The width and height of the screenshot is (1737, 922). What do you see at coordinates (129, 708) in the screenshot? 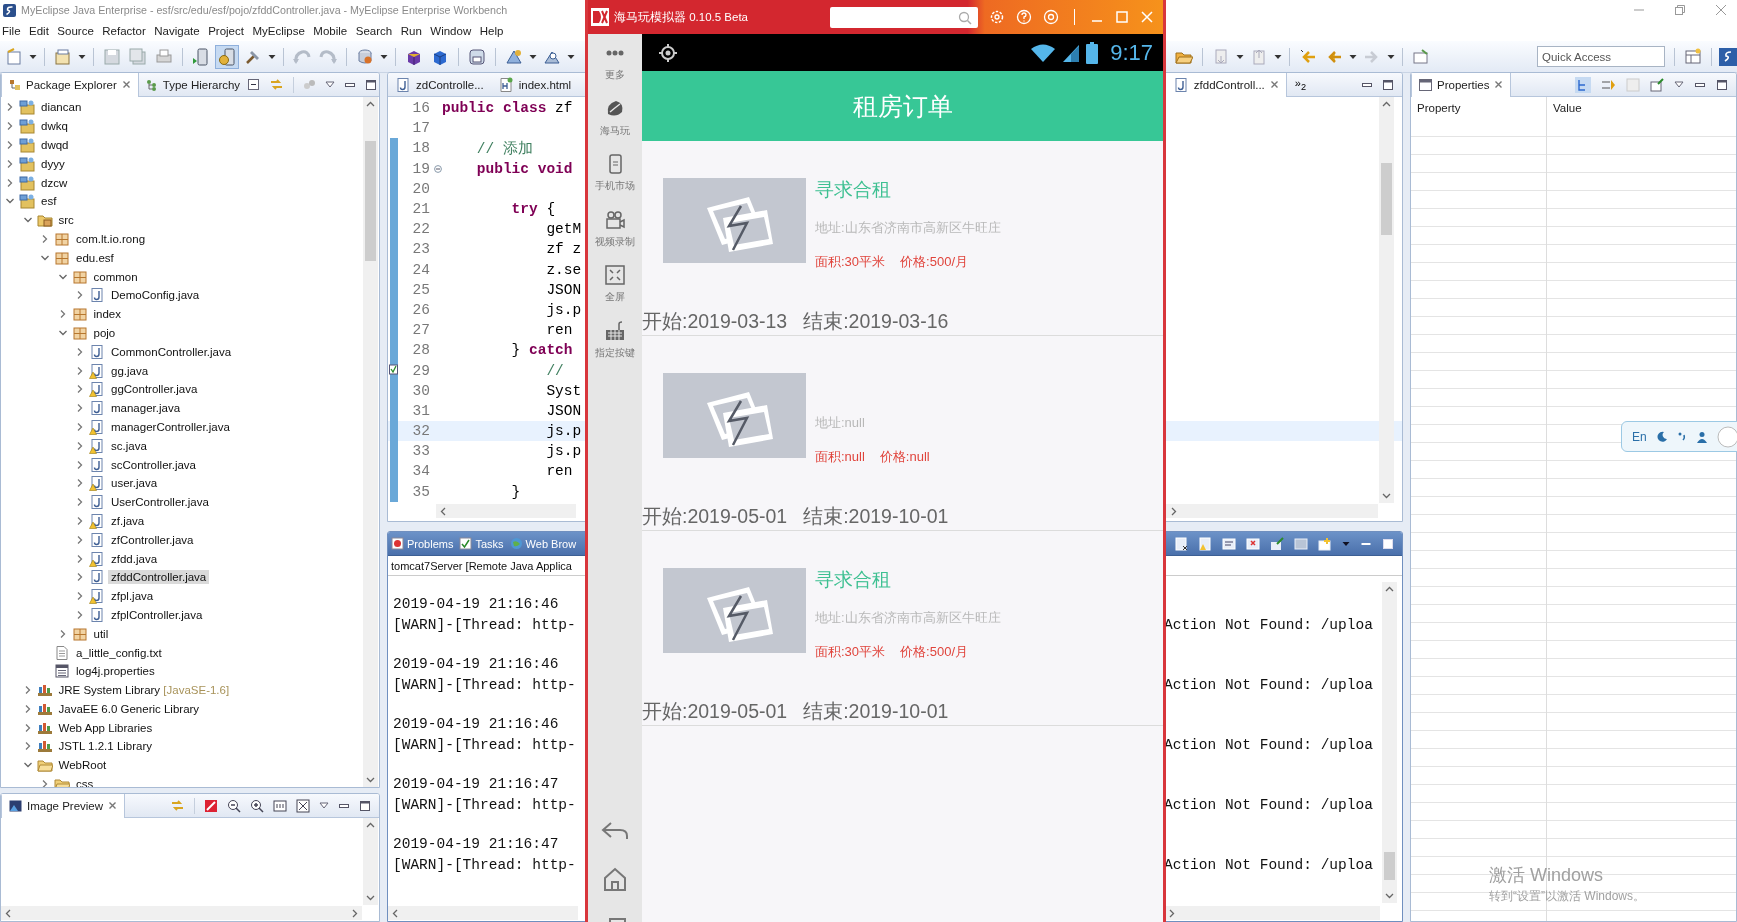
I see `tree-item: JavaEE 6.0 Generic Library` at bounding box center [129, 708].